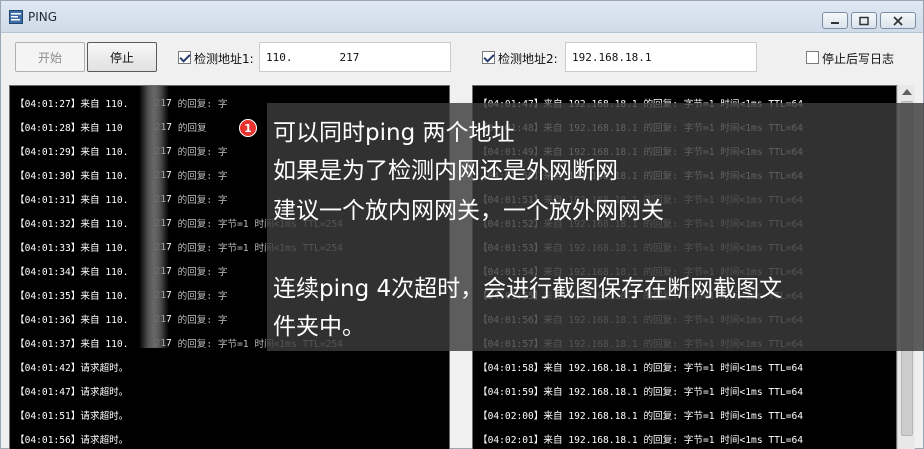 This screenshot has height=449, width=924. What do you see at coordinates (48, 296) in the screenshot?
I see `line-timestamp: 【04:01:35】` at bounding box center [48, 296].